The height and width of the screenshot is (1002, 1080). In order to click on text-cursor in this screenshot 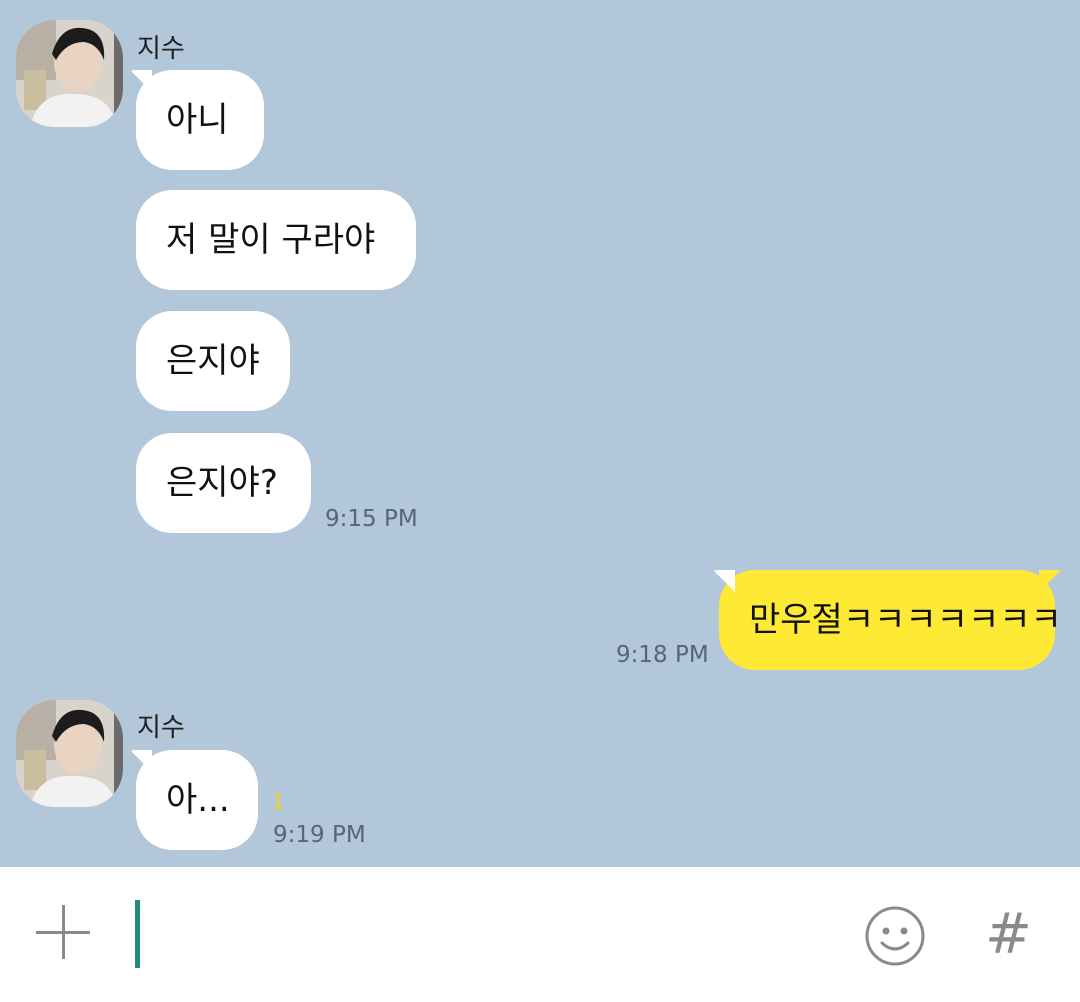, I will do `click(137, 934)`.